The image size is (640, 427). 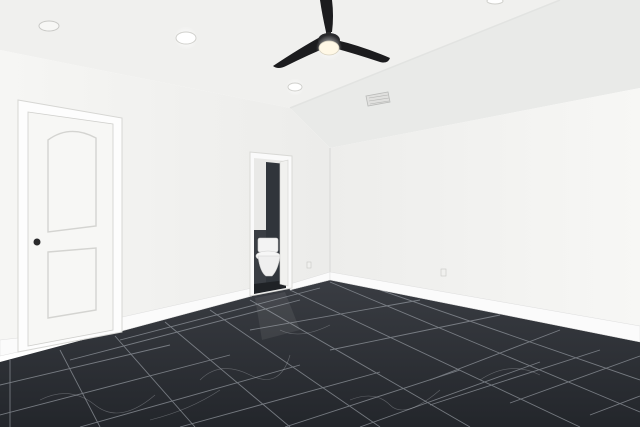 What do you see at coordinates (37, 242) in the screenshot?
I see `door-knob` at bounding box center [37, 242].